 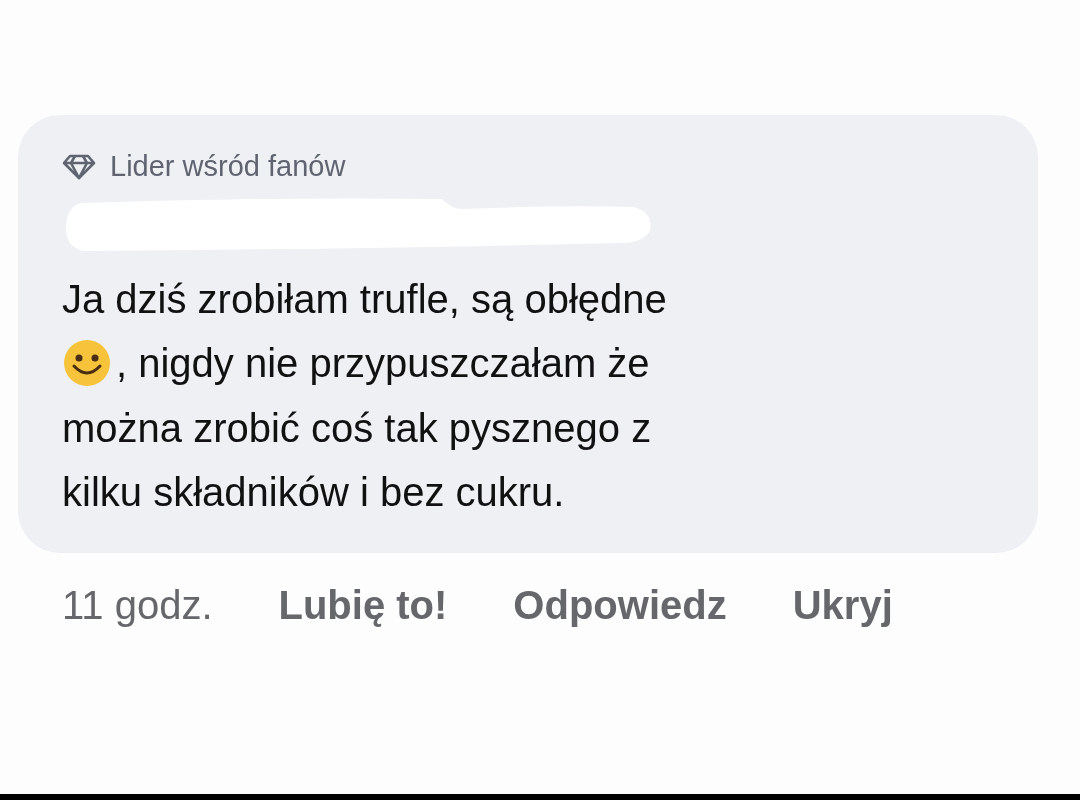 I want to click on smiley-emoji-icon, so click(x=87, y=363).